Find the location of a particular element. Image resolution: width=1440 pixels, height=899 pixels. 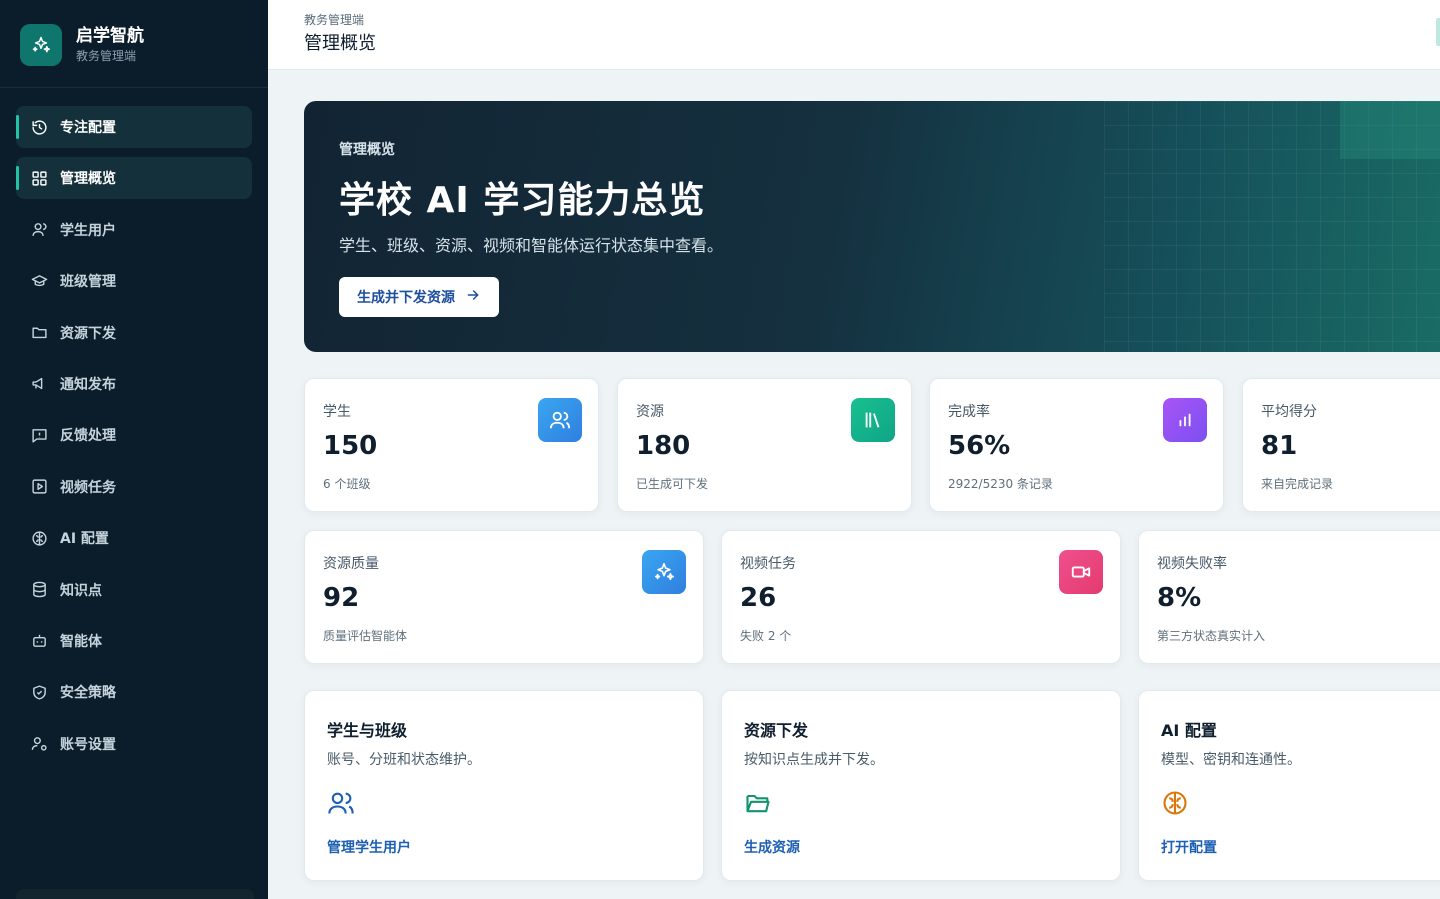

sidebar-item-video-tasks: 视频任务 is located at coordinates (134, 487).